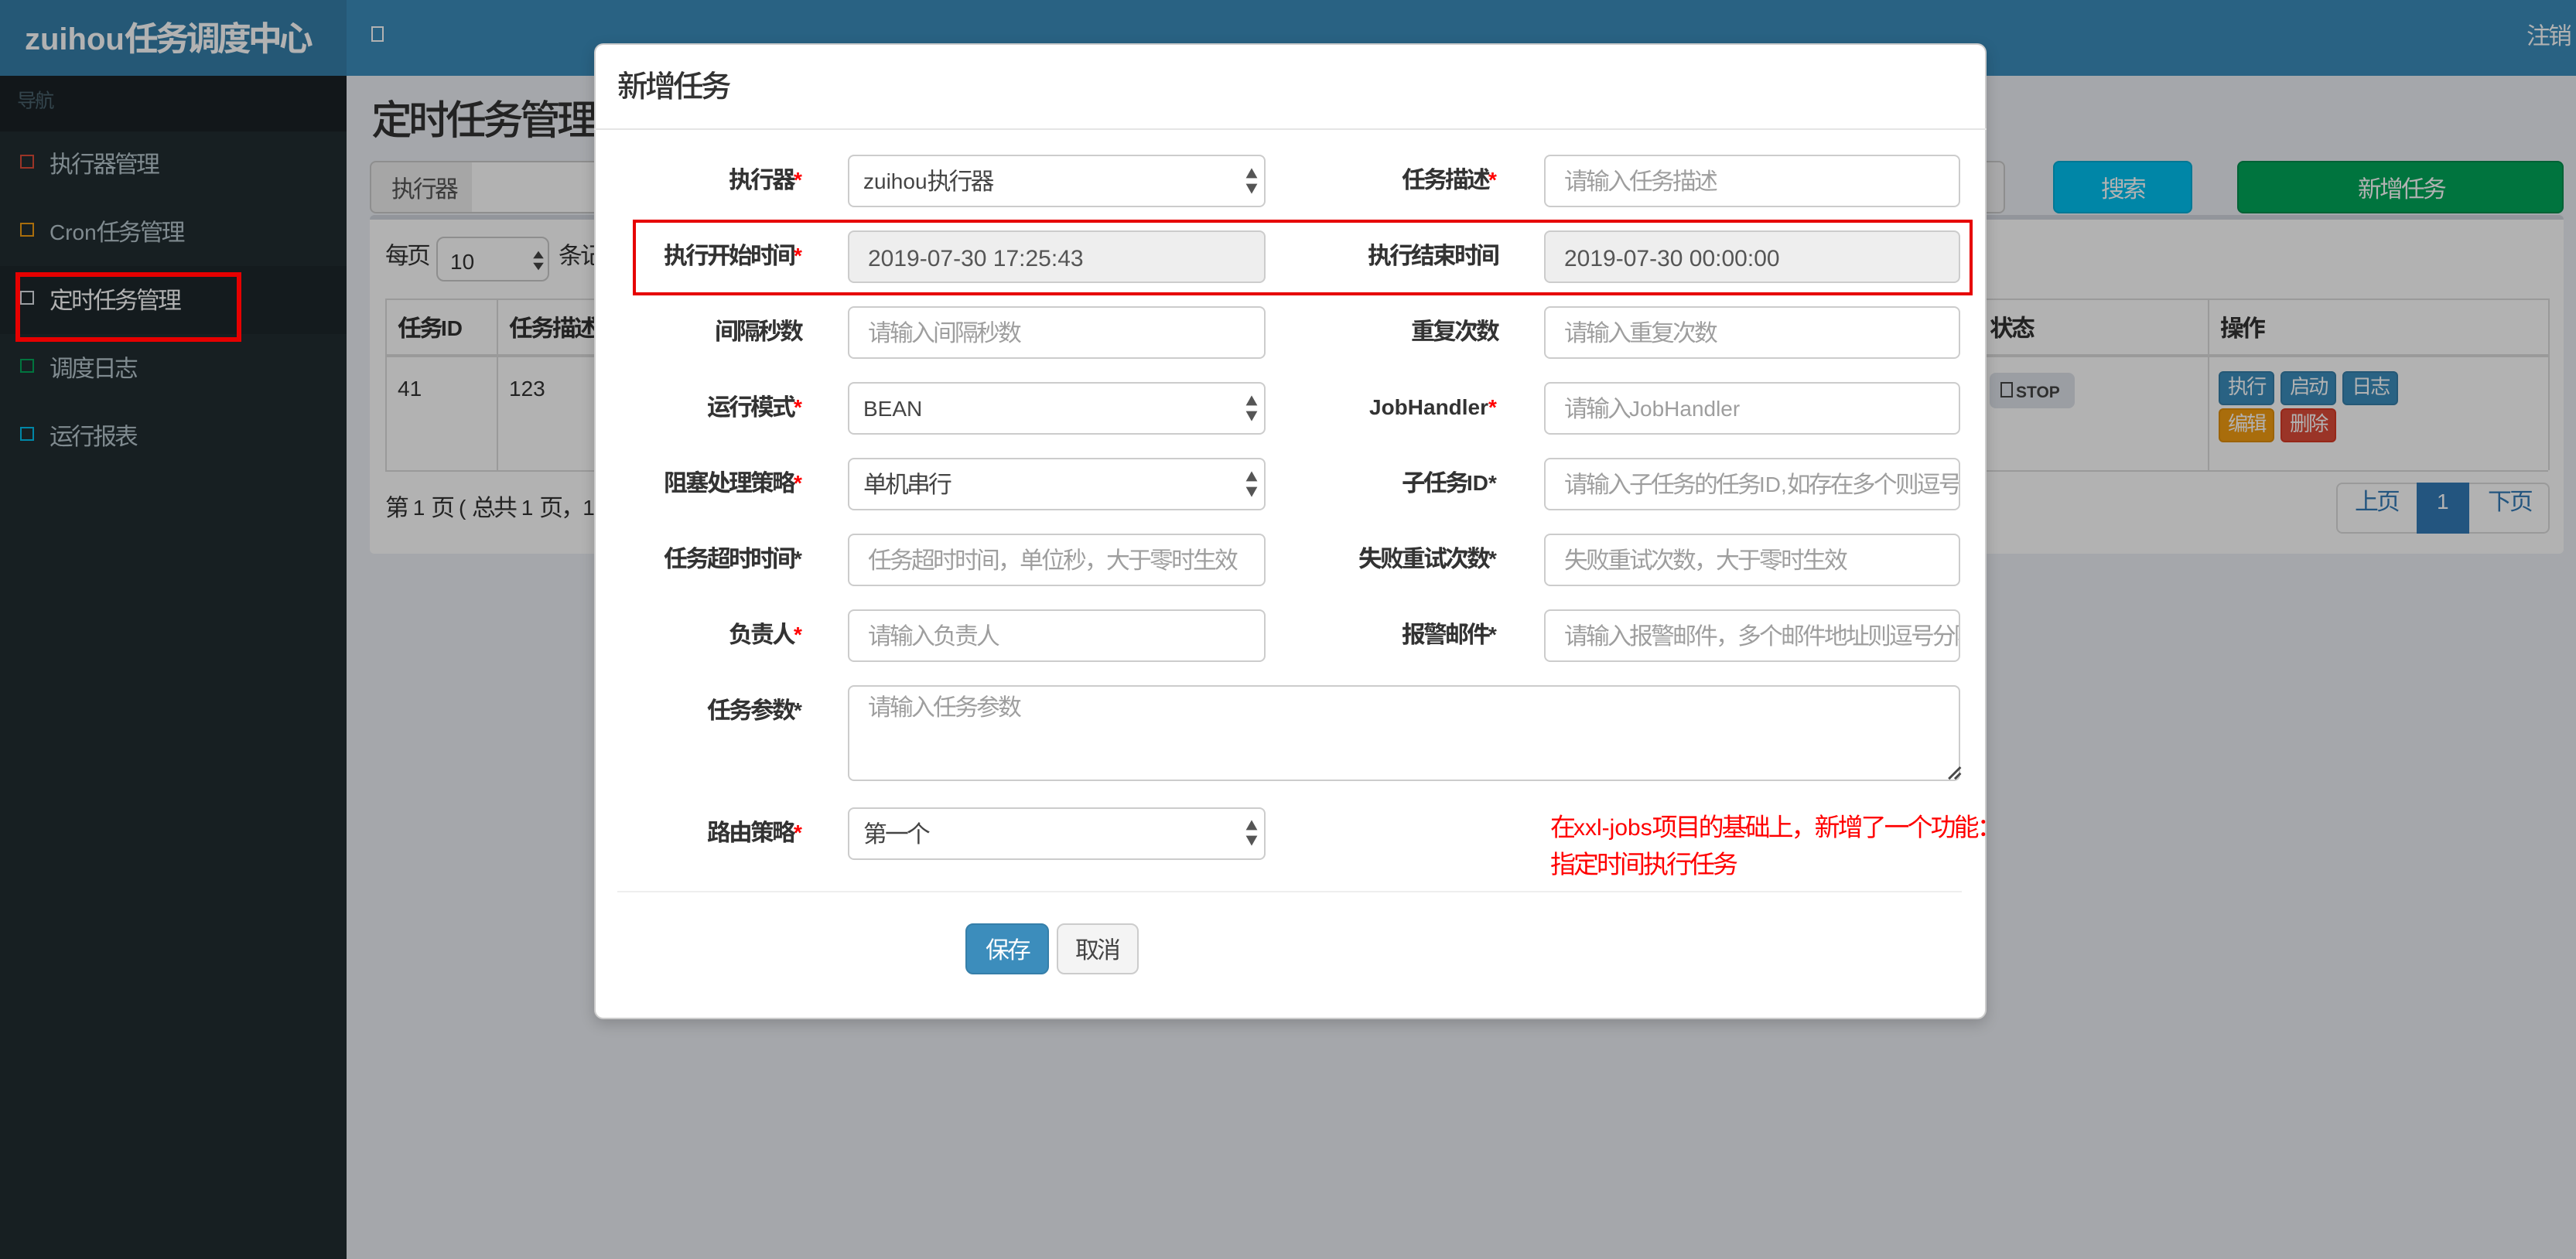 The height and width of the screenshot is (1259, 2576). Describe the element at coordinates (1773, 485) in the screenshot. I see `svg-text: ID,` at that location.